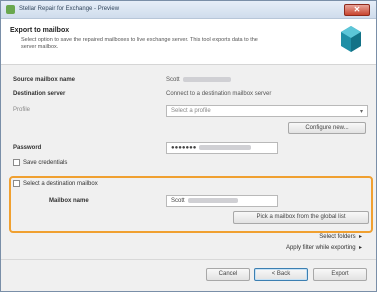 Image resolution: width=377 pixels, height=292 pixels. Describe the element at coordinates (340, 236) in the screenshot. I see `select-folders-link: Select folders ▸` at that location.